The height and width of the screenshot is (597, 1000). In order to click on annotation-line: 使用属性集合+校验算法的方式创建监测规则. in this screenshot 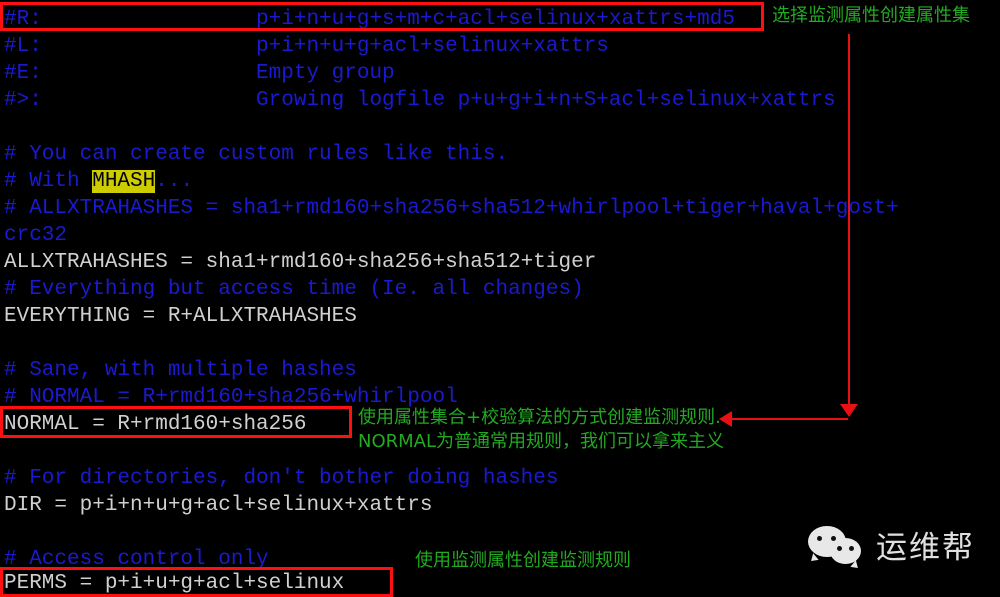, I will do `click(539, 417)`.